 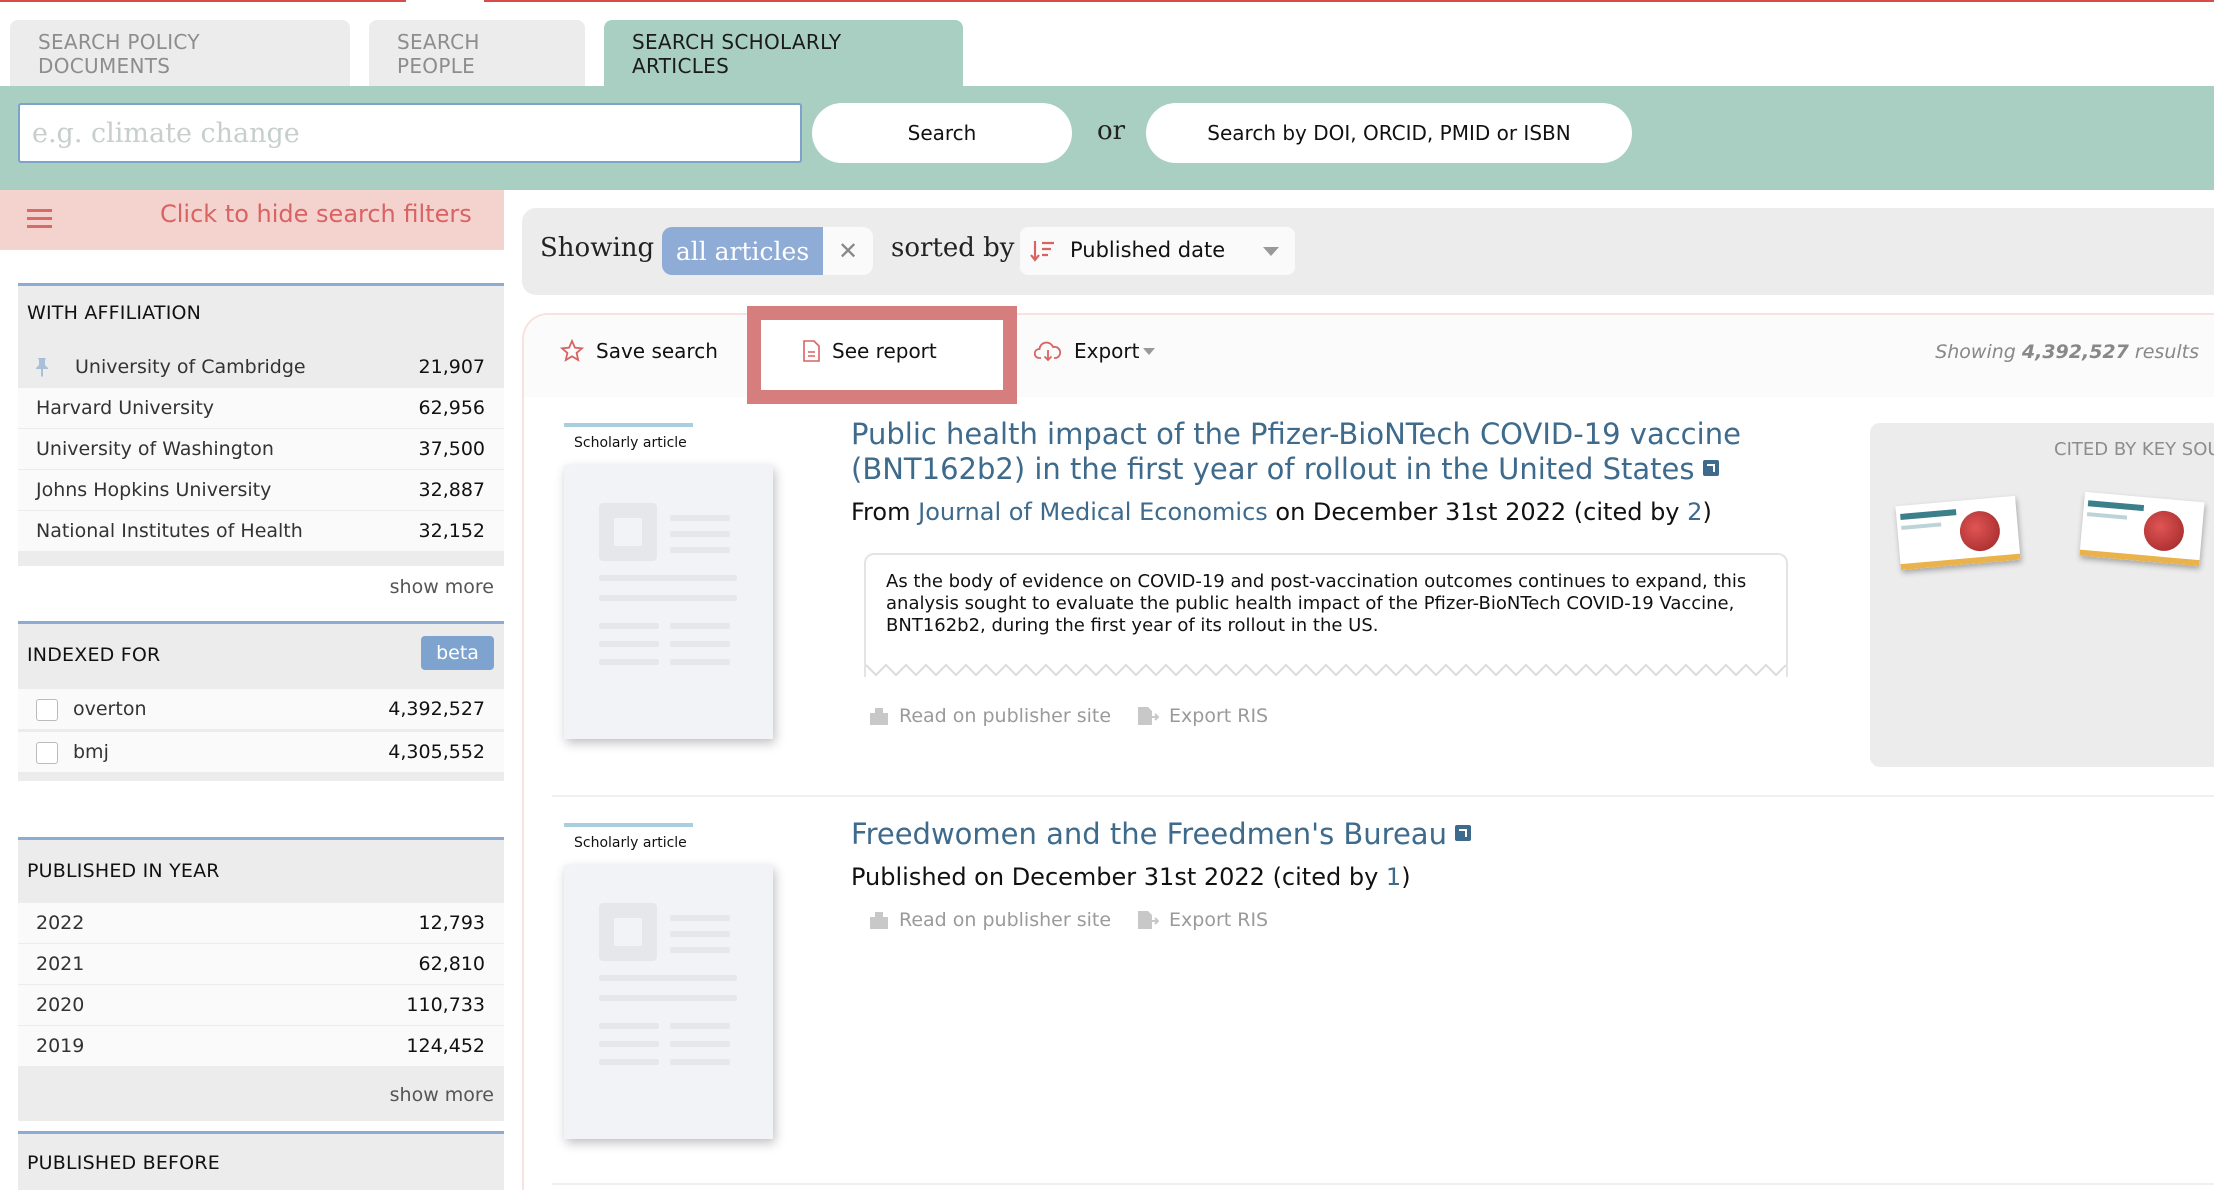 I want to click on filter-item-cambridge: University of Cambridge 21,907, so click(x=261, y=367).